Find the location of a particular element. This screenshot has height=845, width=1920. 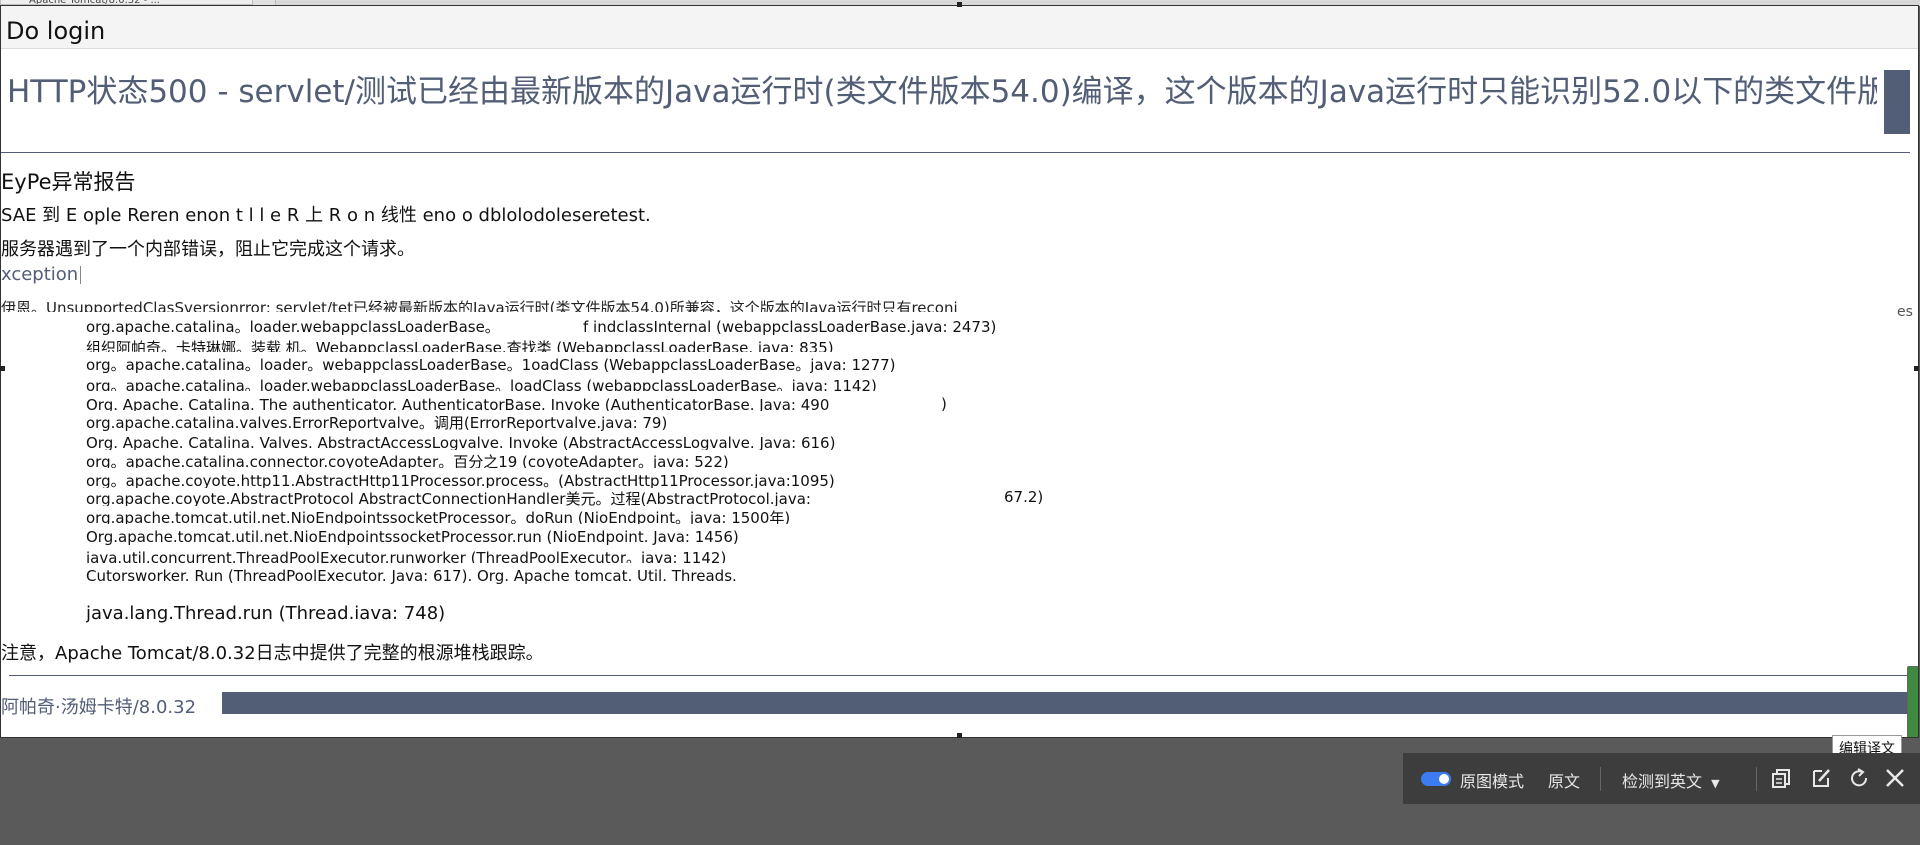

footer-bar is located at coordinates (1066, 703).